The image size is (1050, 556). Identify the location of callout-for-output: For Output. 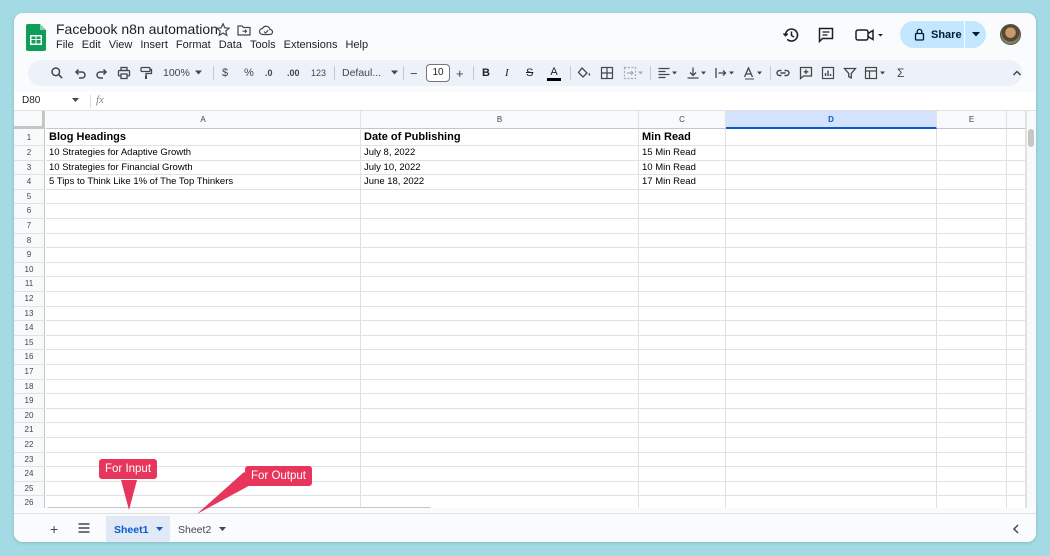
(278, 476).